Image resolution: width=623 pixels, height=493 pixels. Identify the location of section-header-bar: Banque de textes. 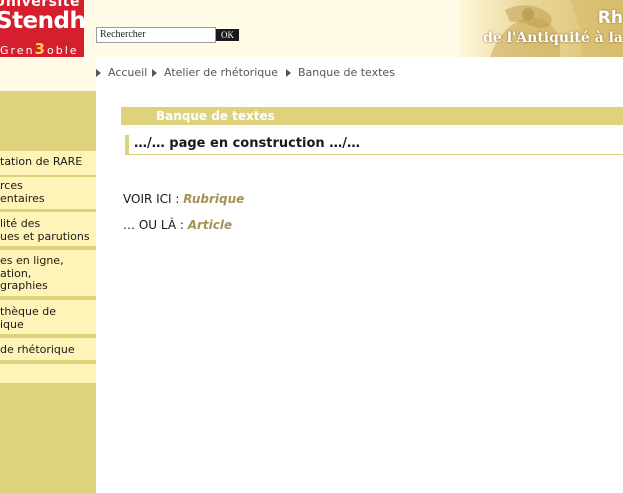
(372, 116).